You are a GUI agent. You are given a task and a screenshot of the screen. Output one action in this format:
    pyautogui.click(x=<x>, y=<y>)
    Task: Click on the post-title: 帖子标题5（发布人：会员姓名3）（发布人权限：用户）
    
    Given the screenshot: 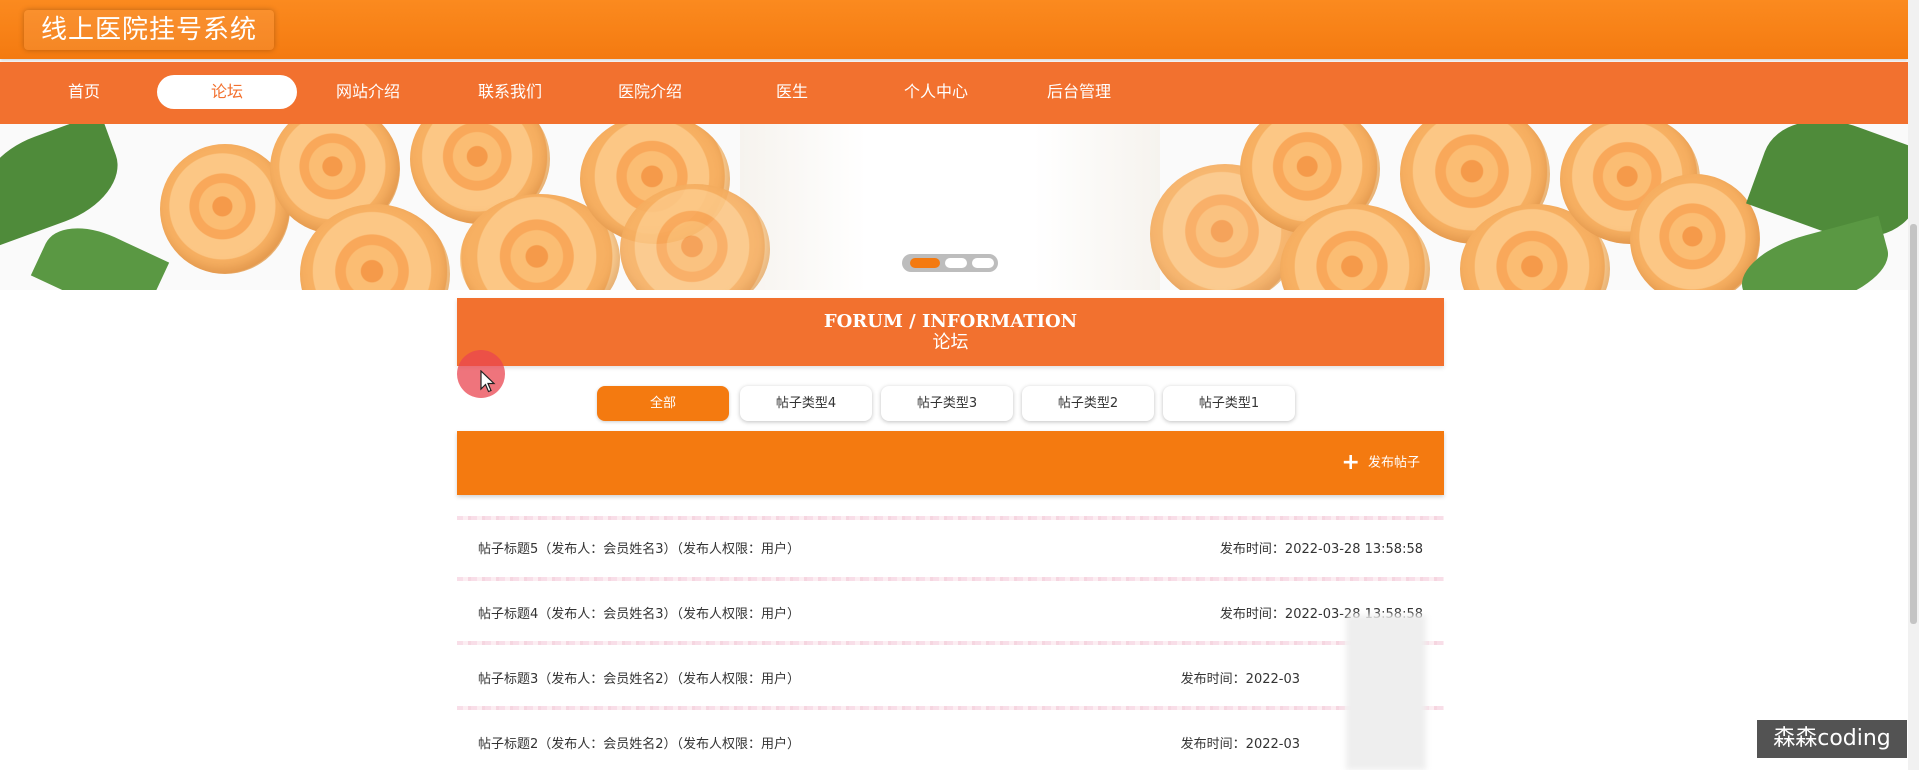 What is the action you would take?
    pyautogui.click(x=639, y=547)
    